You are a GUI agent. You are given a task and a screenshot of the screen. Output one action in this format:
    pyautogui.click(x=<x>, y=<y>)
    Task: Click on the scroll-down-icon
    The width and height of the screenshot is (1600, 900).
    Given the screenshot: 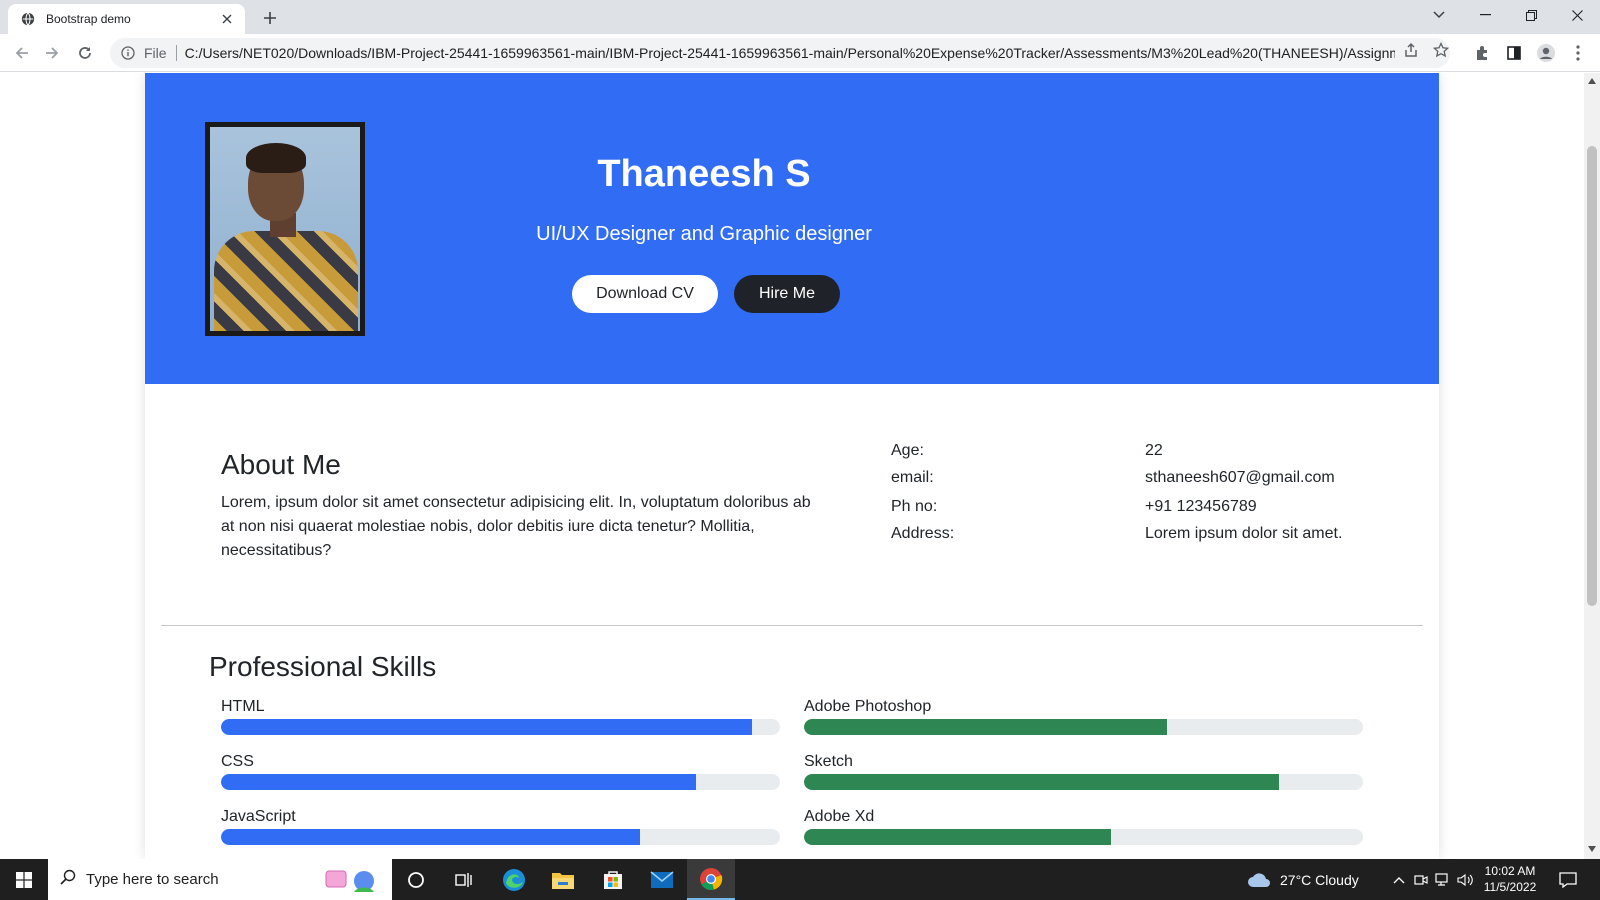 What is the action you would take?
    pyautogui.click(x=1592, y=849)
    